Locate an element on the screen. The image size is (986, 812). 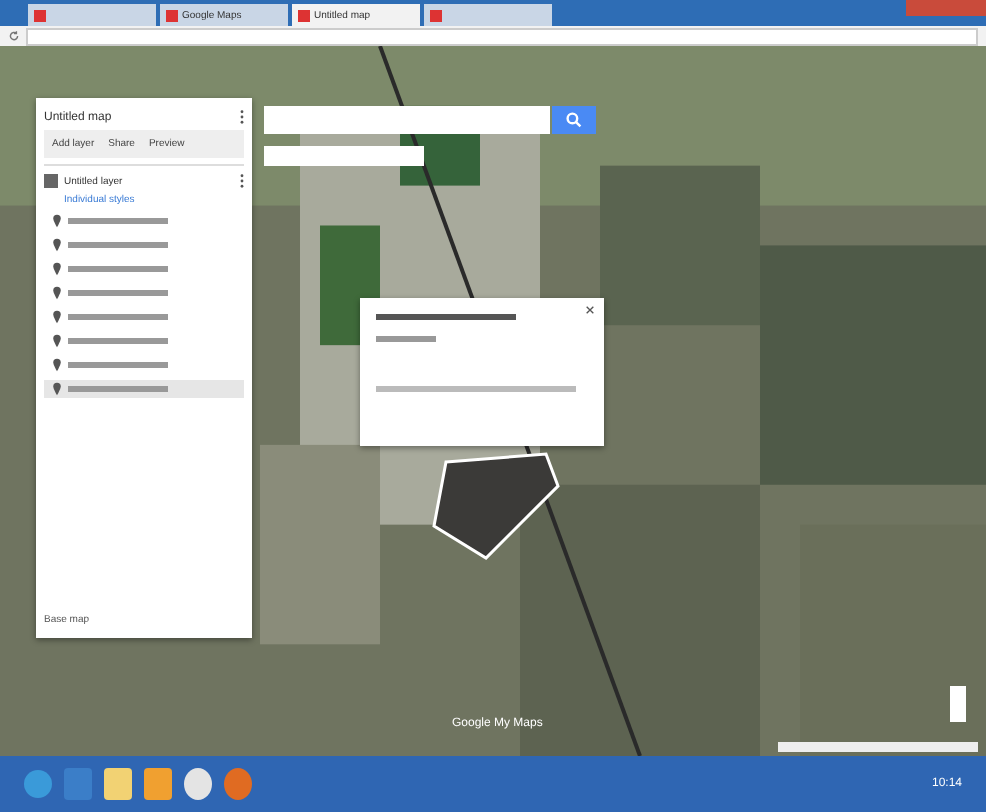
search-field is located at coordinates (407, 120).